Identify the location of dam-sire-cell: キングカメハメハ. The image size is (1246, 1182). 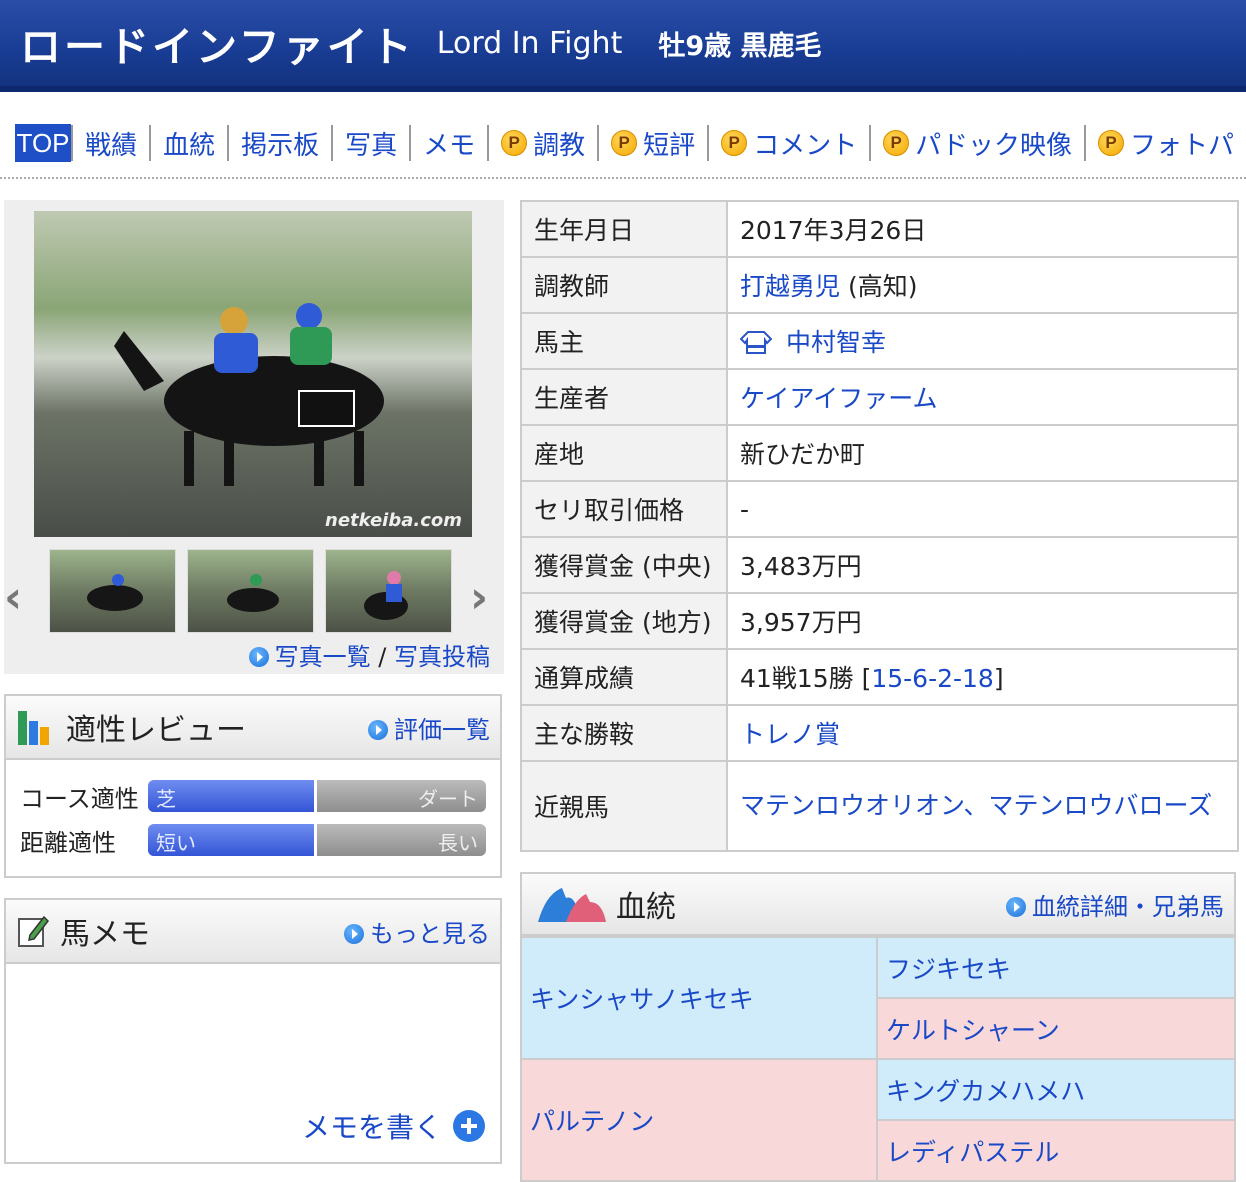
(1056, 1089).